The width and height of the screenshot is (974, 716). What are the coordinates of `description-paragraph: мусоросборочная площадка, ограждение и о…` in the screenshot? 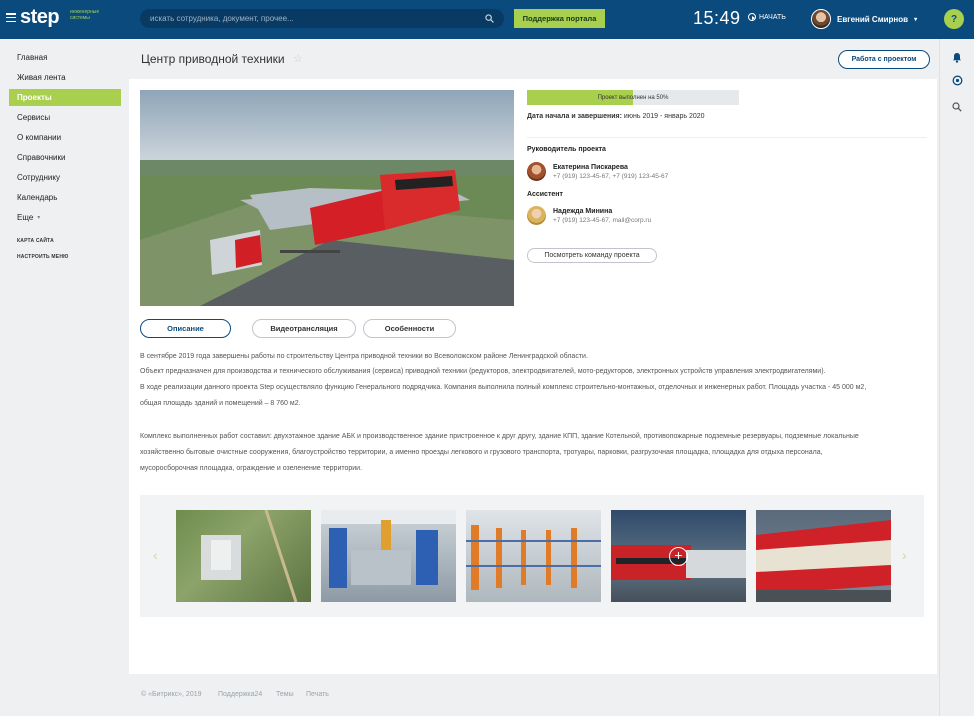 It's located at (251, 468).